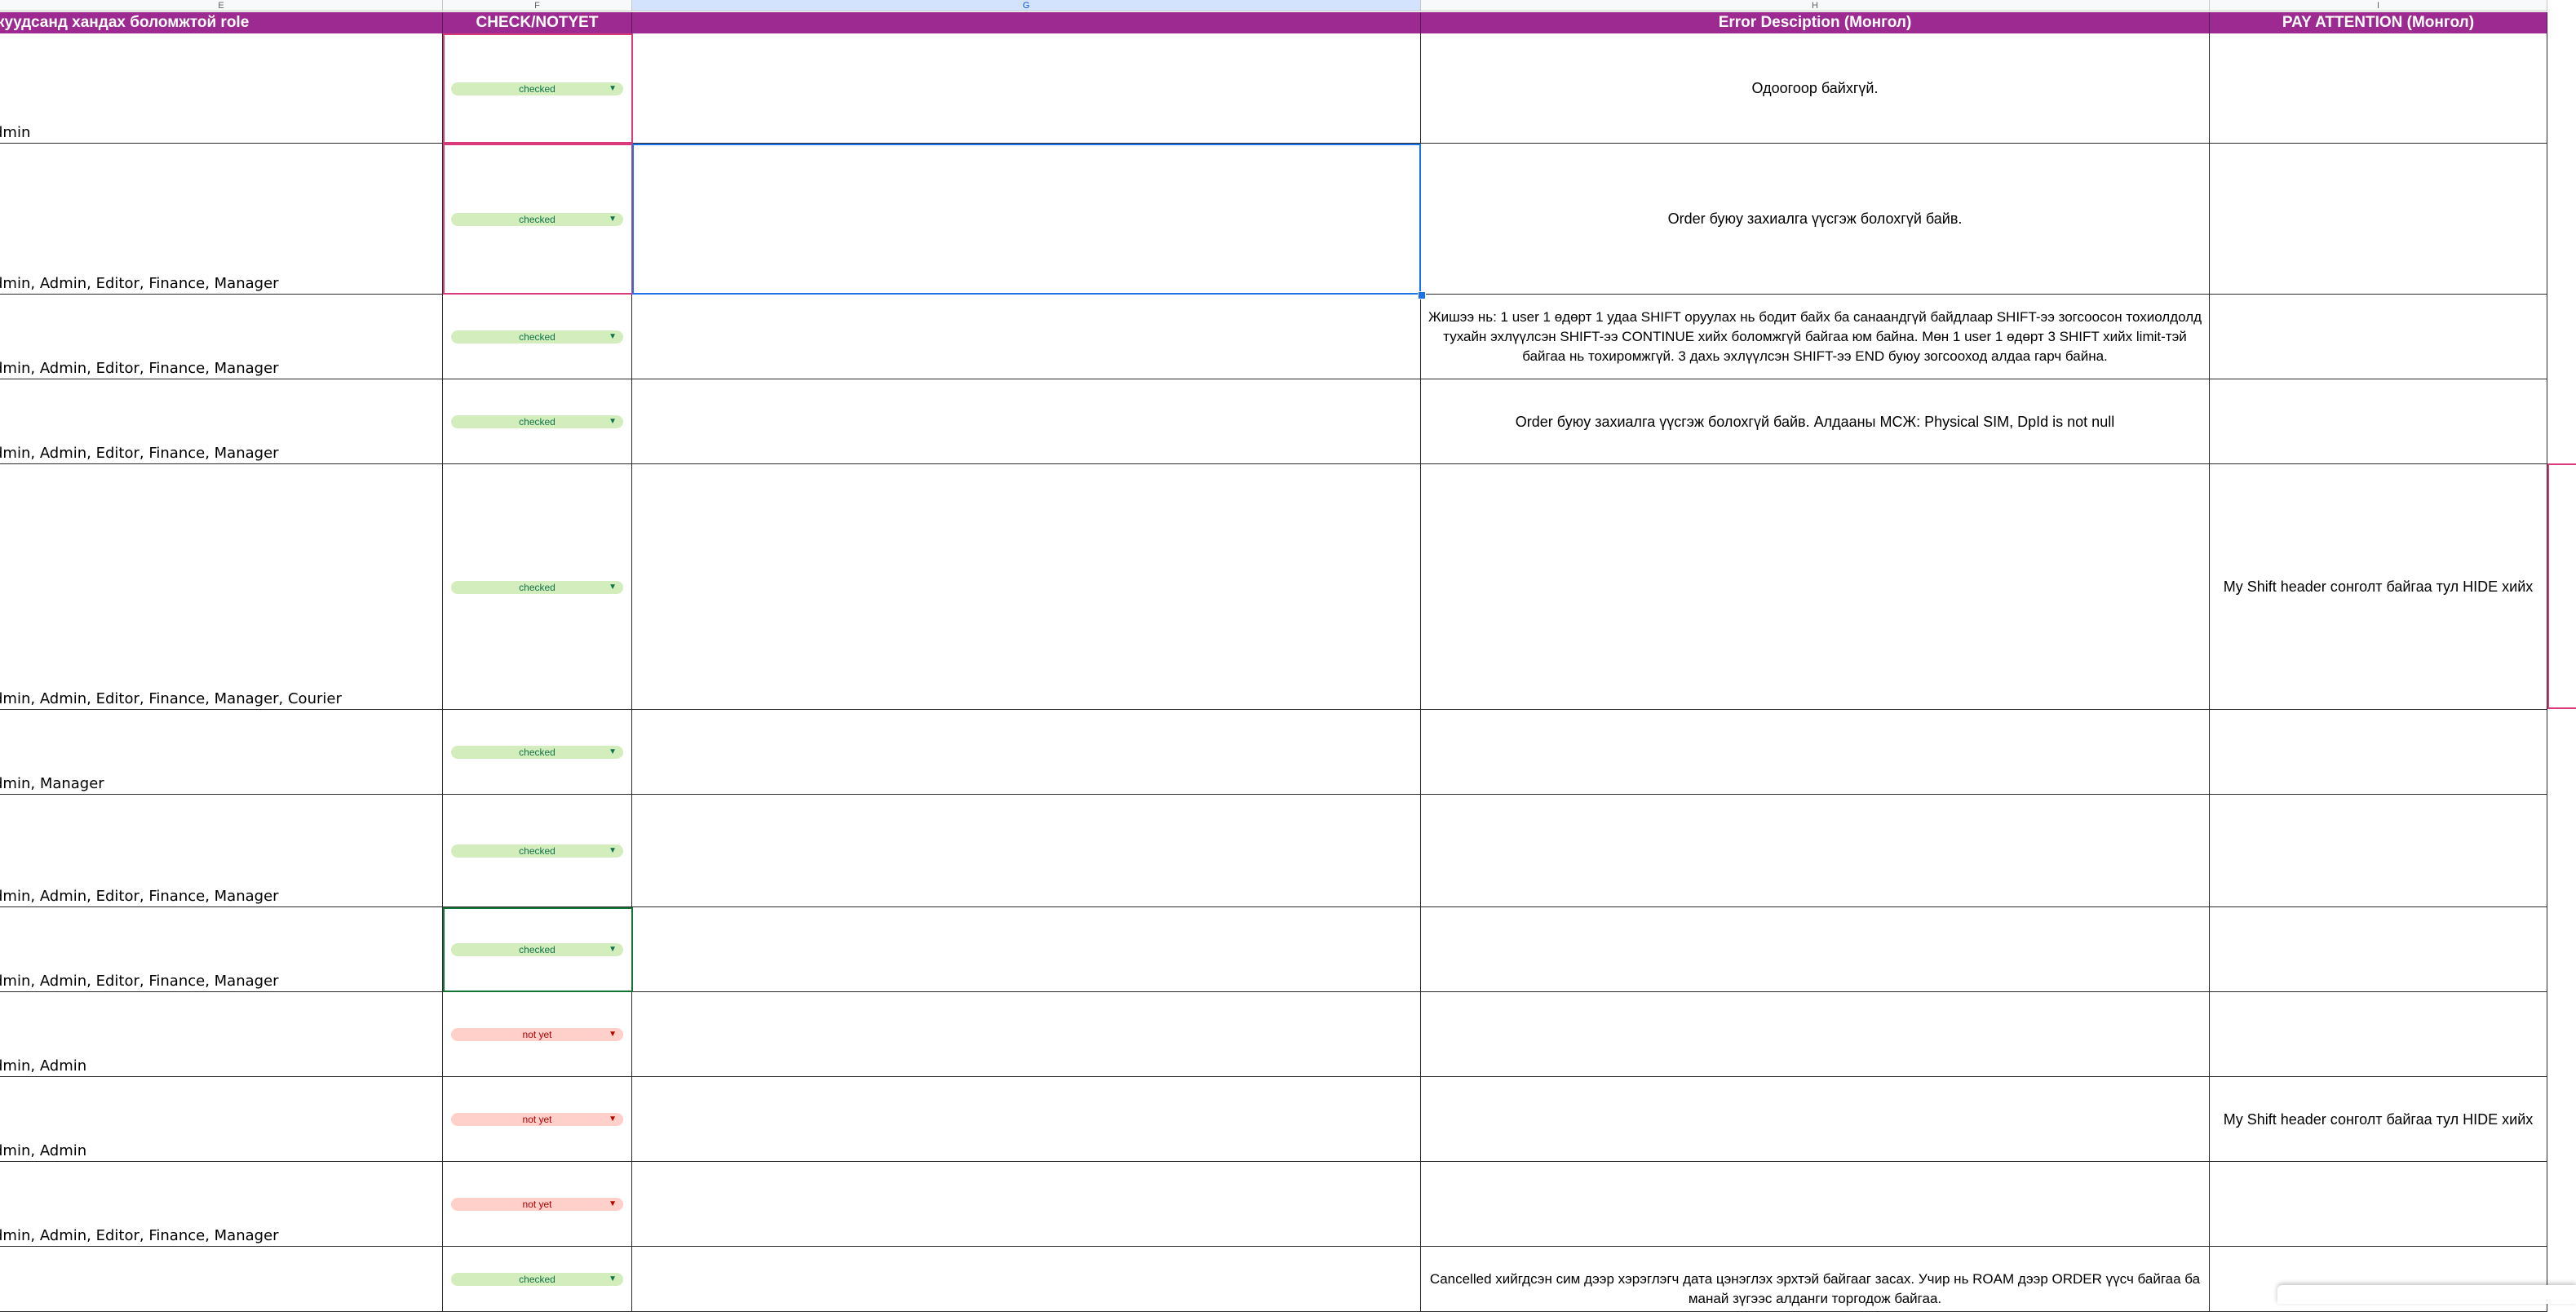 The width and height of the screenshot is (2576, 1312). Describe the element at coordinates (1815, 88) in the screenshot. I see `error-description-cell: Одоогоор байхгүй.` at that location.